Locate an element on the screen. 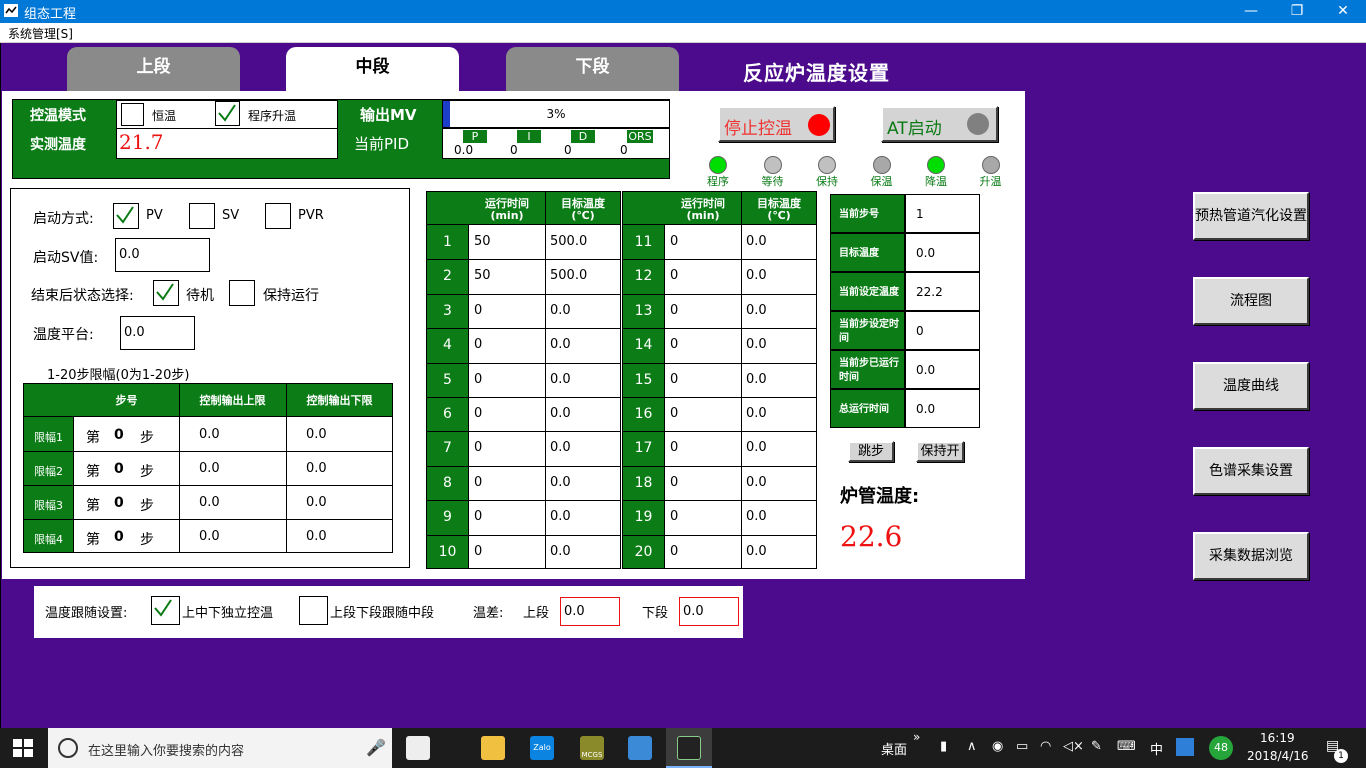  toolbar-chevron-icon: » is located at coordinates (916, 737).